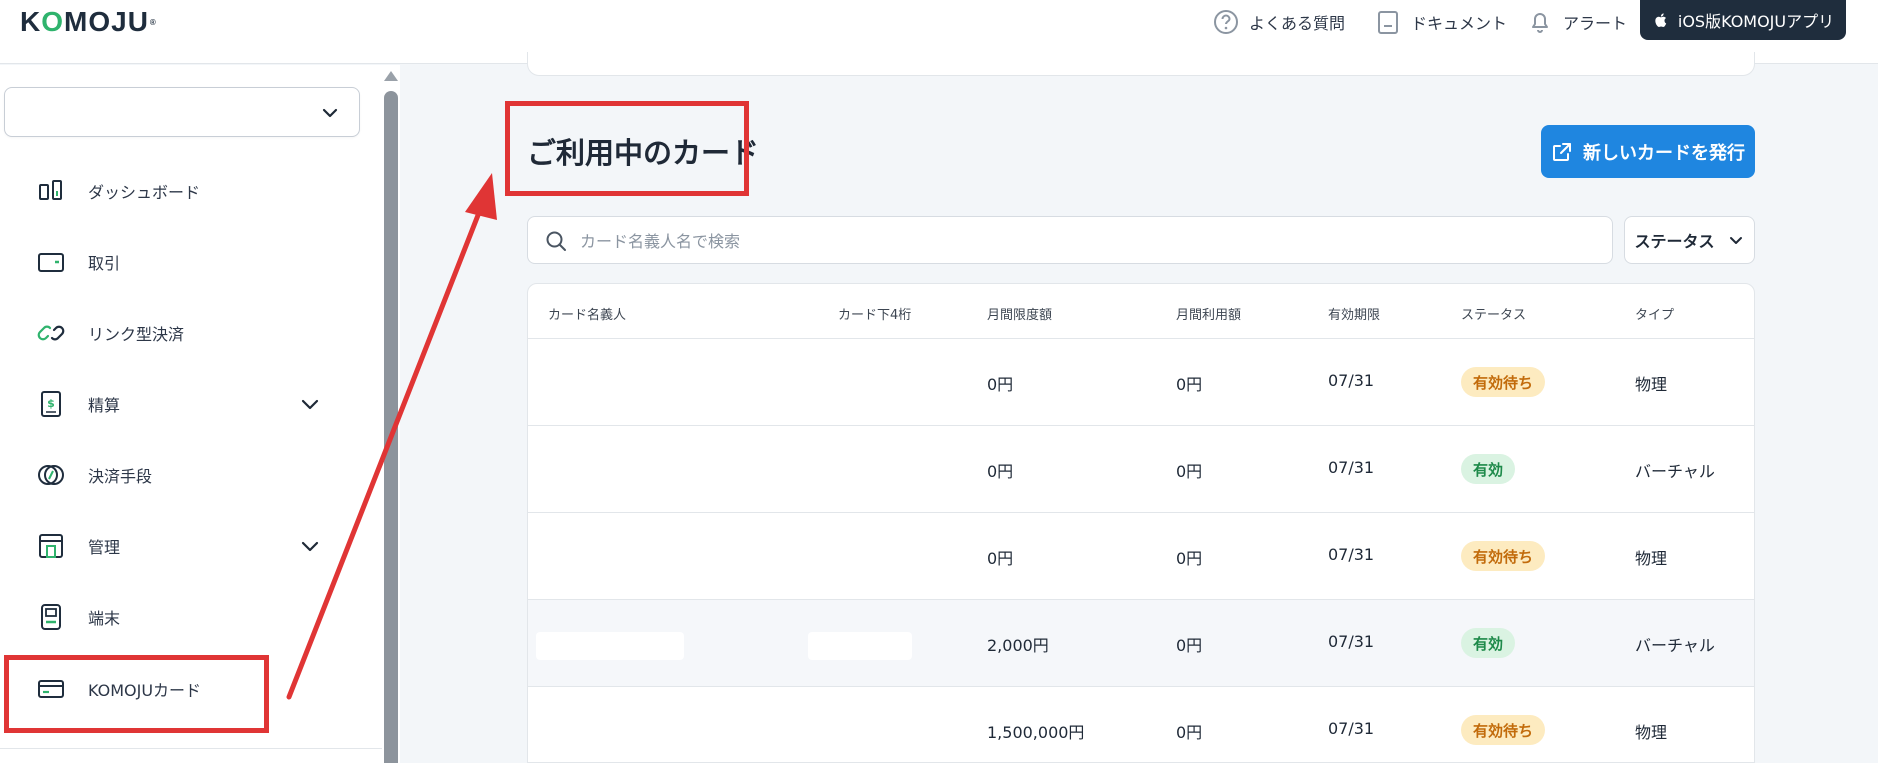 The image size is (1878, 763). What do you see at coordinates (1664, 153) in the screenshot?
I see `issue-new-card-label: 新しいカードを発行` at bounding box center [1664, 153].